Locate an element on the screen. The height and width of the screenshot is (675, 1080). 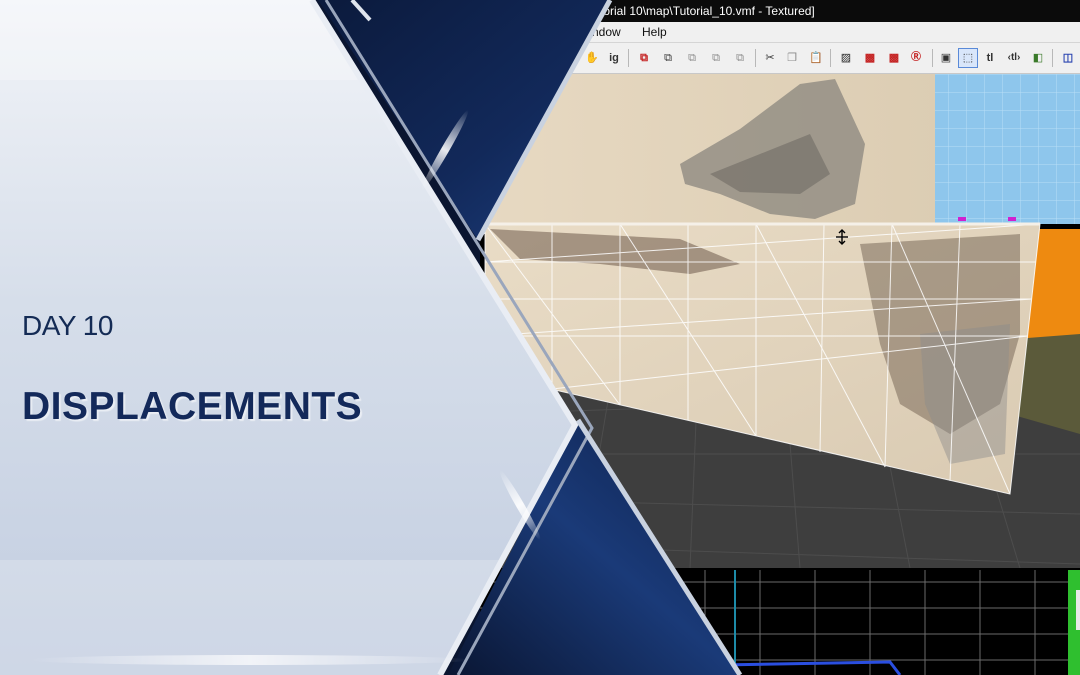
carve-icon: ▨ is located at coordinates (846, 58).